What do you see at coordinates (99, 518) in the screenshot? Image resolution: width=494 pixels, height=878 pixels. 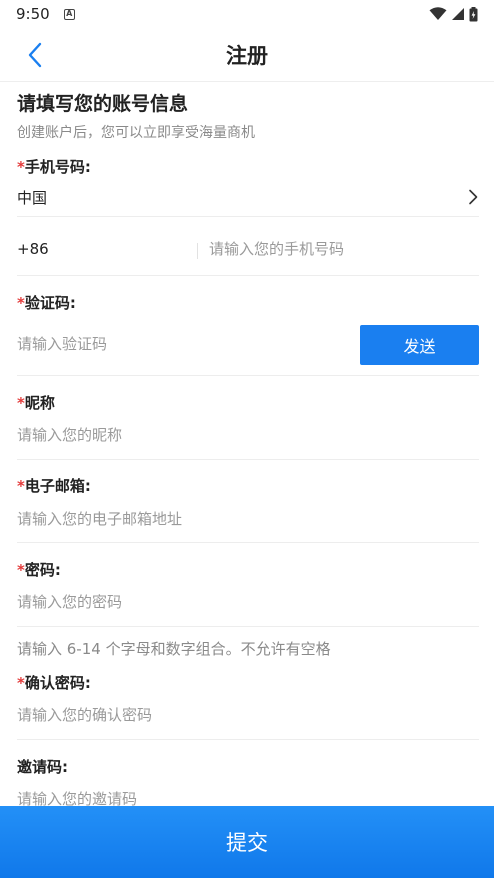 I see `email-input: 请输入您的电子邮箱地址` at bounding box center [99, 518].